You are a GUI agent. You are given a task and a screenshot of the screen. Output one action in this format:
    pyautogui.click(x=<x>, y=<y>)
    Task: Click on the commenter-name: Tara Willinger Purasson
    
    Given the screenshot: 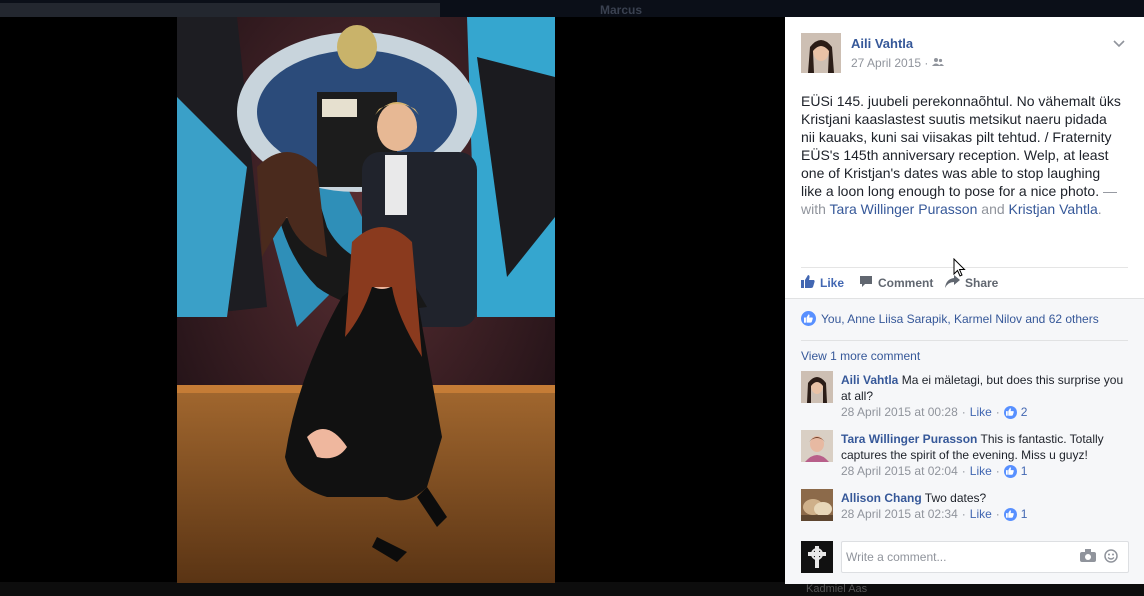 What is the action you would take?
    pyautogui.click(x=909, y=439)
    